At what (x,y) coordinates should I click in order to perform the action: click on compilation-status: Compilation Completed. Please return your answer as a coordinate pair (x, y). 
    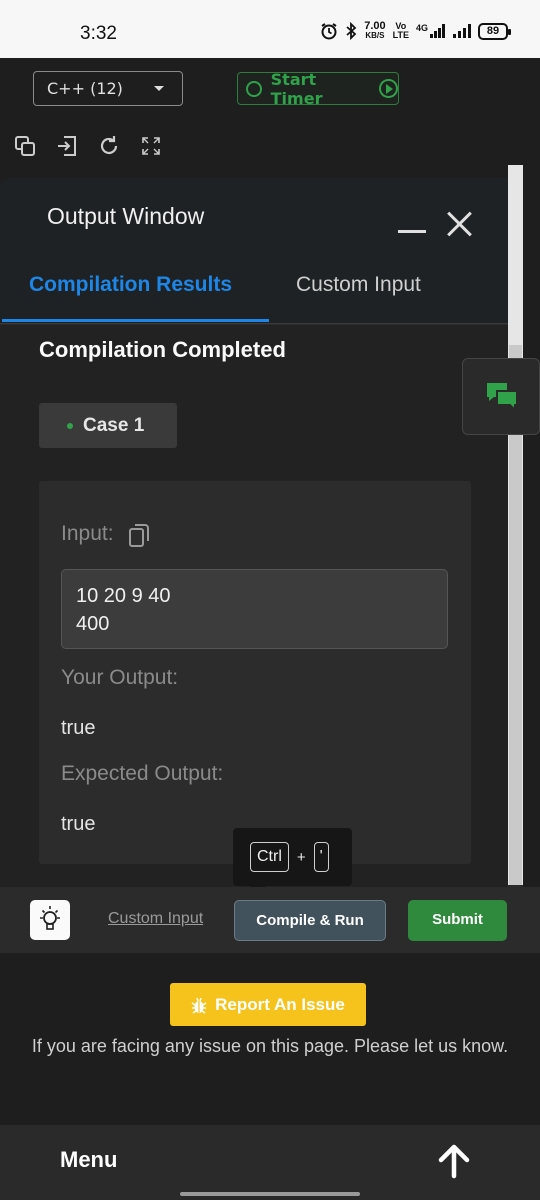
    Looking at the image, I should click on (162, 349).